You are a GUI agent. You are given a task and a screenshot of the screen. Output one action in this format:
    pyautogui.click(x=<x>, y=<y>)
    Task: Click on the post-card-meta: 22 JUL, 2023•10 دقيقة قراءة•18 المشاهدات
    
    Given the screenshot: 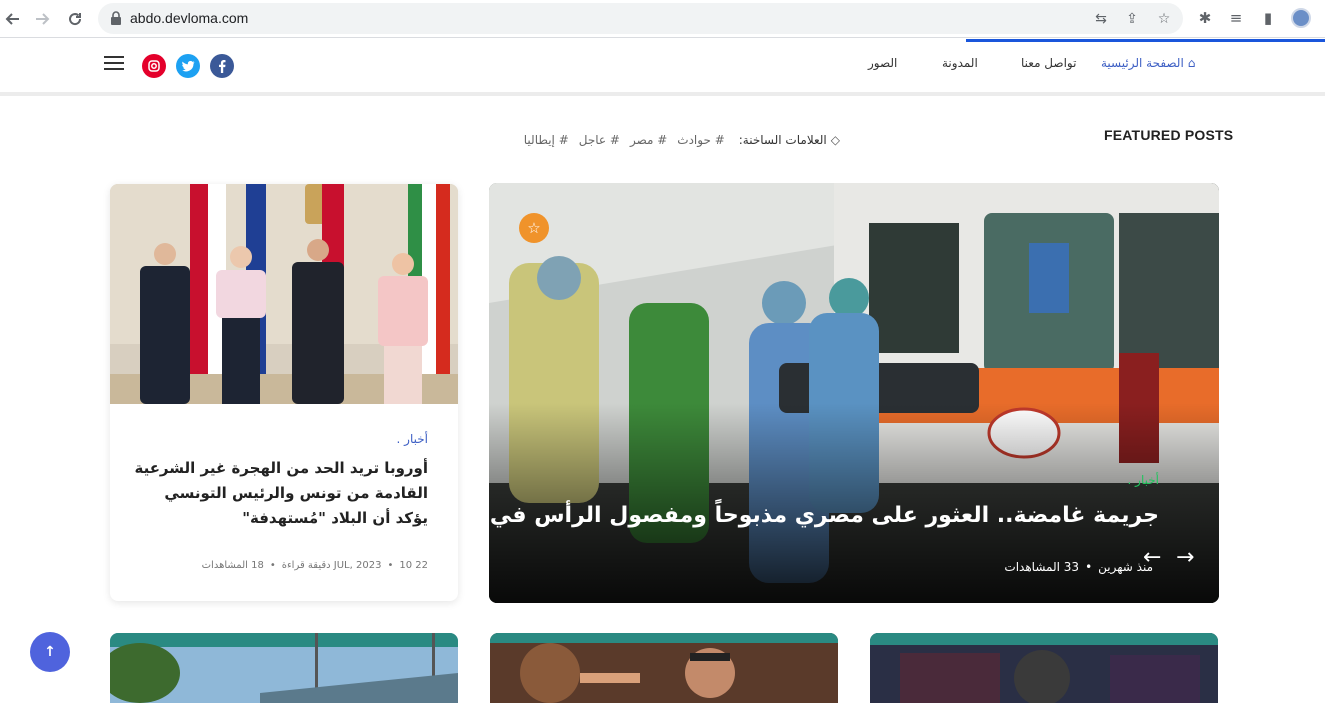 What is the action you would take?
    pyautogui.click(x=314, y=565)
    